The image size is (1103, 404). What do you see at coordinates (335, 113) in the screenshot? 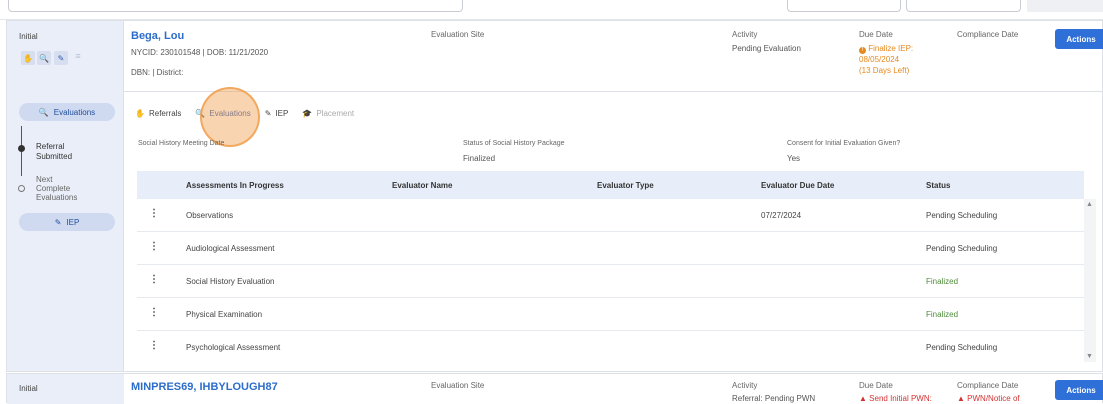
I see `tab-placement-label: Placement` at bounding box center [335, 113].